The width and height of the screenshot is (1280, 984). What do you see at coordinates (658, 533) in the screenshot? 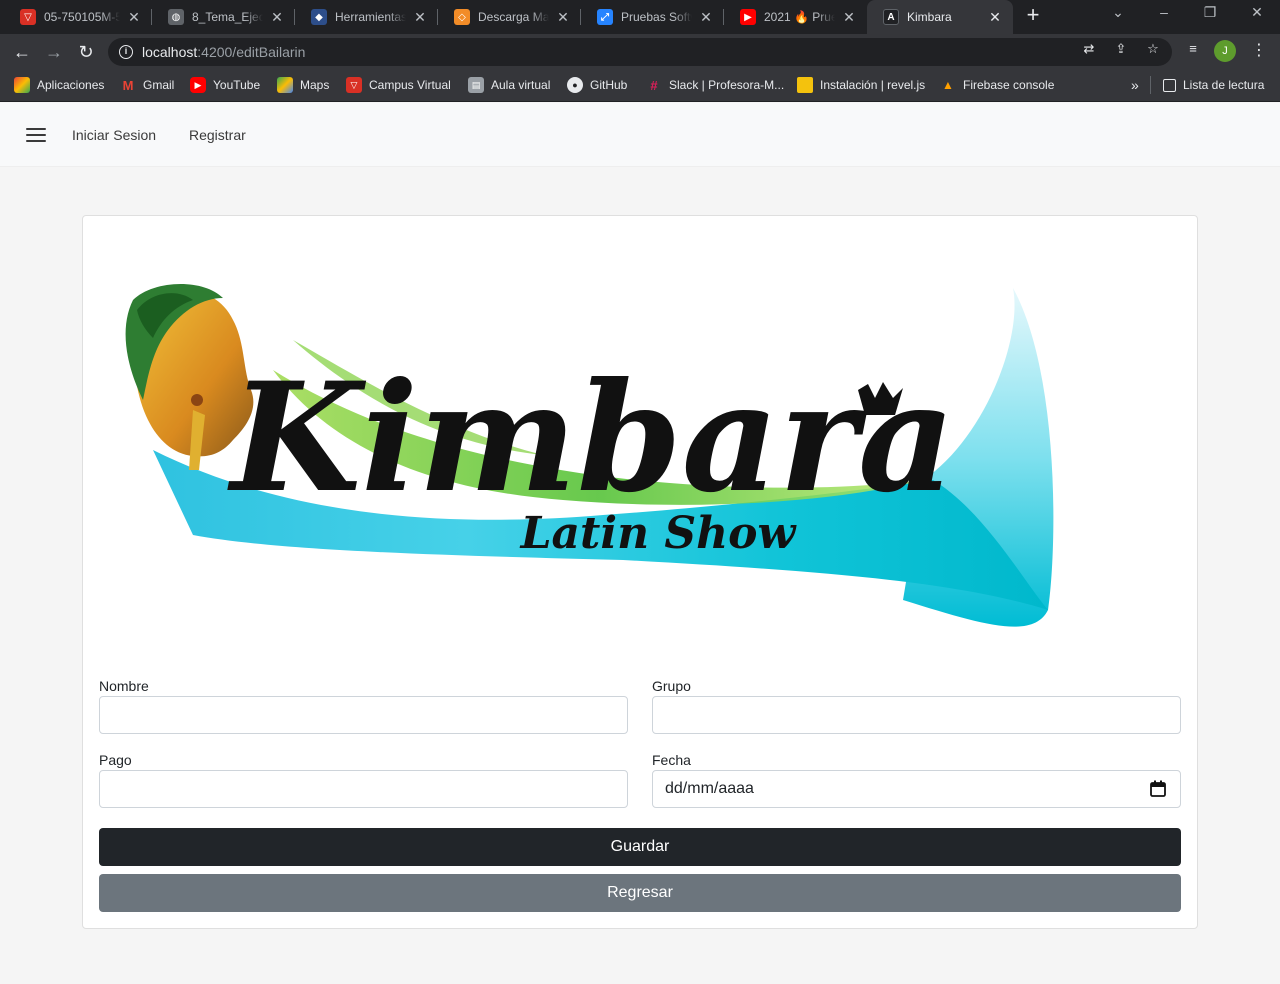
I see `logo-subtitle: Latin Show` at bounding box center [658, 533].